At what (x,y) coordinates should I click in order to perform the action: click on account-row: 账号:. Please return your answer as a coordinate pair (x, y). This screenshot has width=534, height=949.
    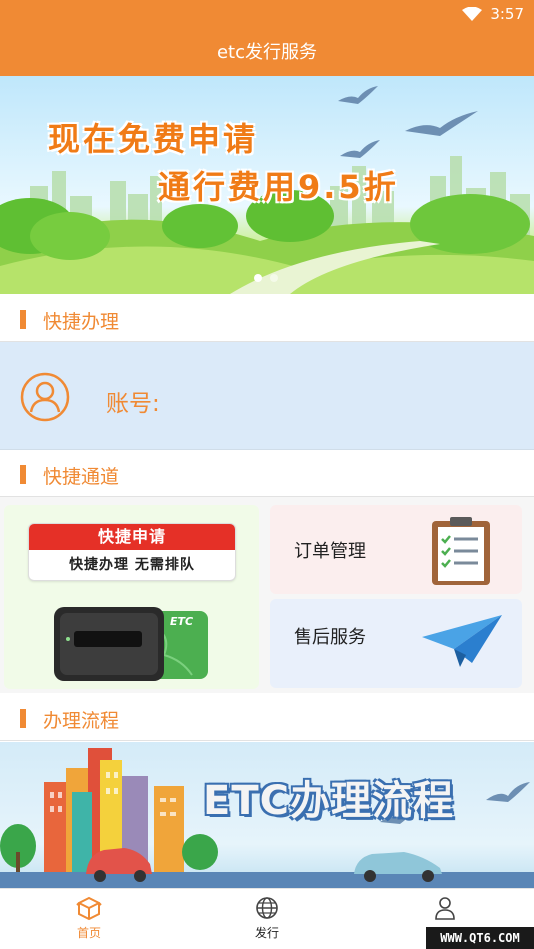
    Looking at the image, I should click on (267, 396).